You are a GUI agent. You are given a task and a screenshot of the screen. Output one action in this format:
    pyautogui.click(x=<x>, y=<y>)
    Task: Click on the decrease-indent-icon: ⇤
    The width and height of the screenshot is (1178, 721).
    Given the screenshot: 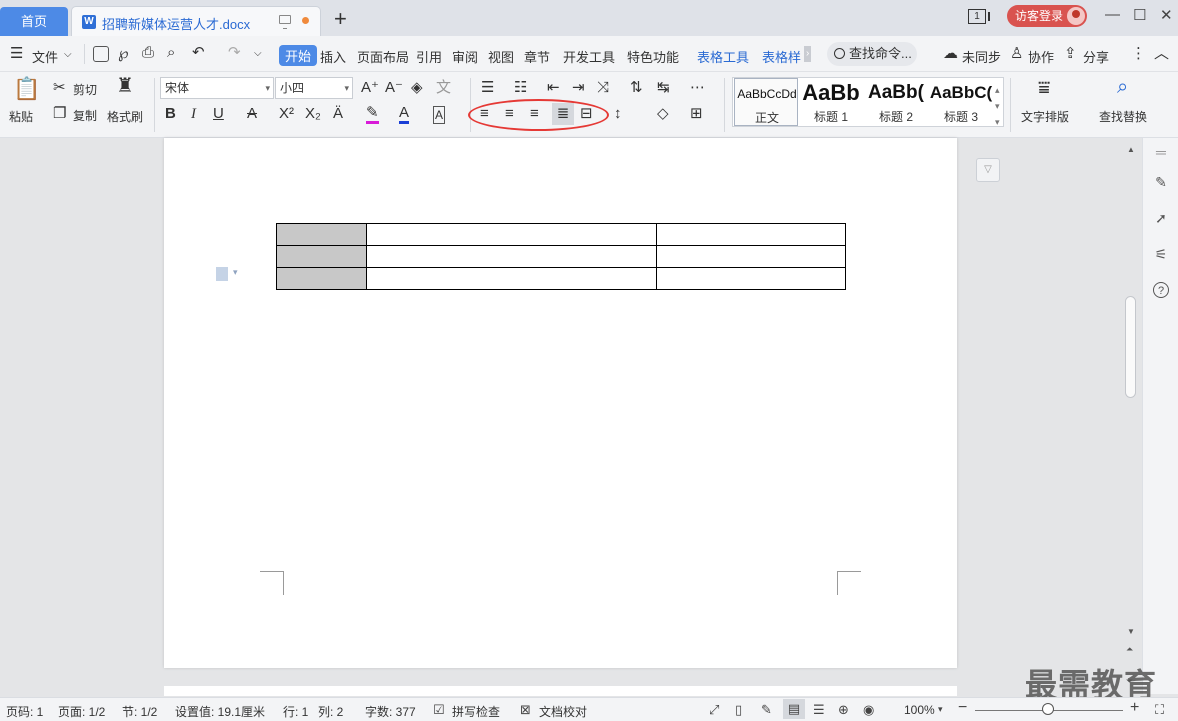 What is the action you would take?
    pyautogui.click(x=553, y=88)
    